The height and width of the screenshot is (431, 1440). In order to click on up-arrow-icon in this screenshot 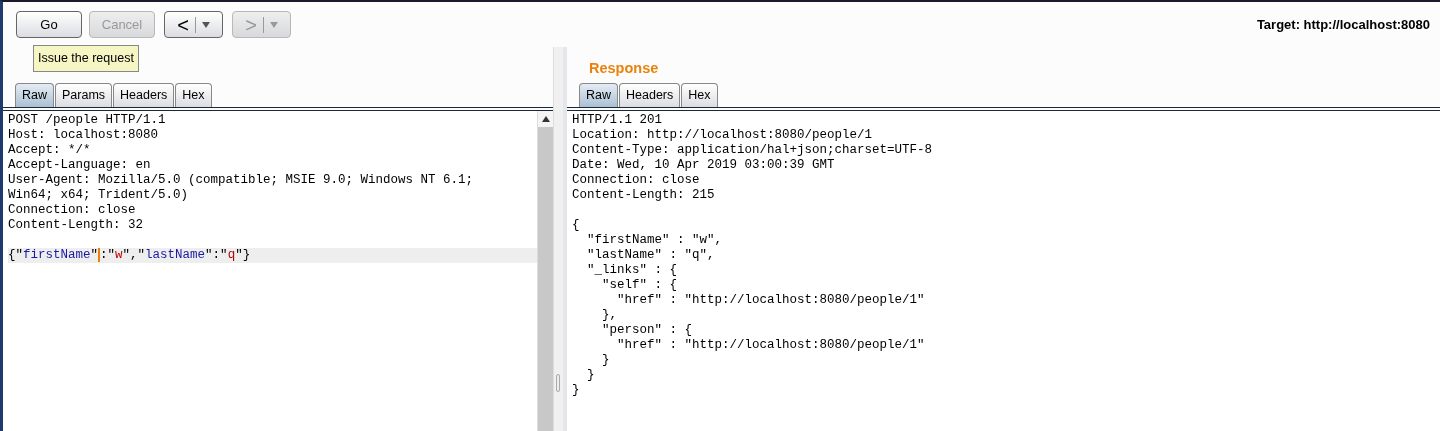, I will do `click(545, 119)`.